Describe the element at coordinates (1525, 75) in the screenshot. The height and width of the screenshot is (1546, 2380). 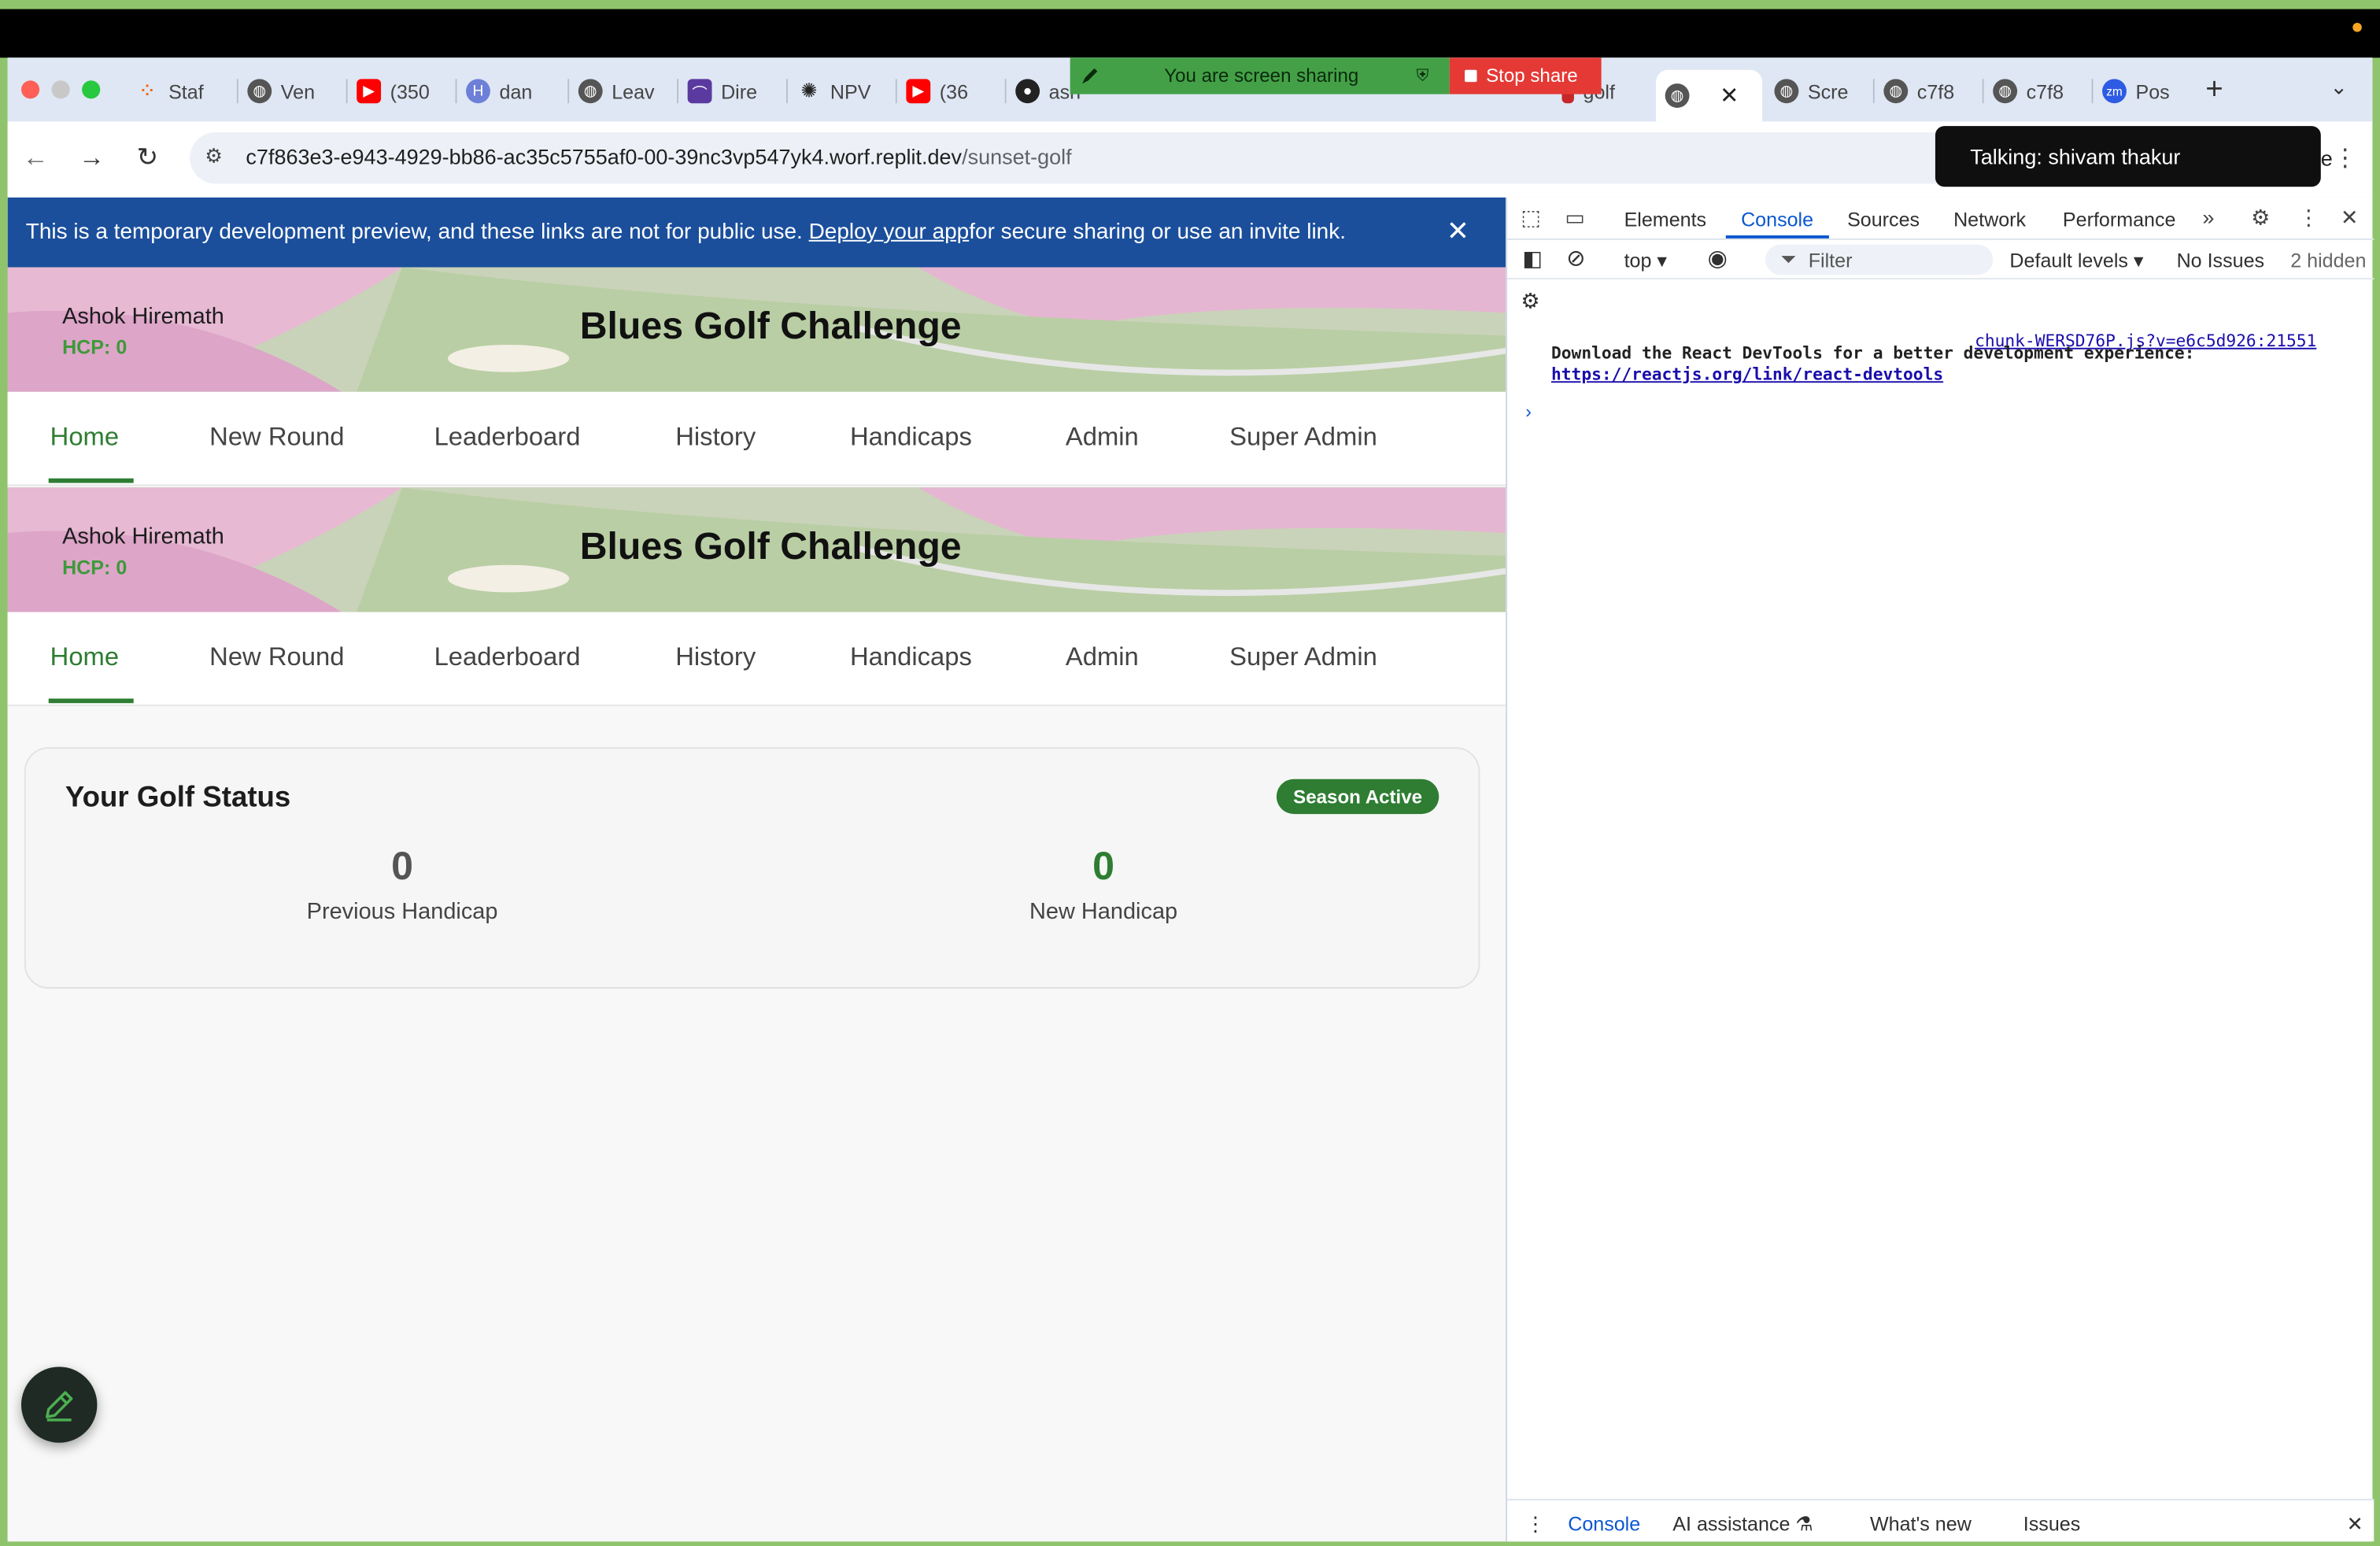
I see `stop-share-button: Stop share` at that location.